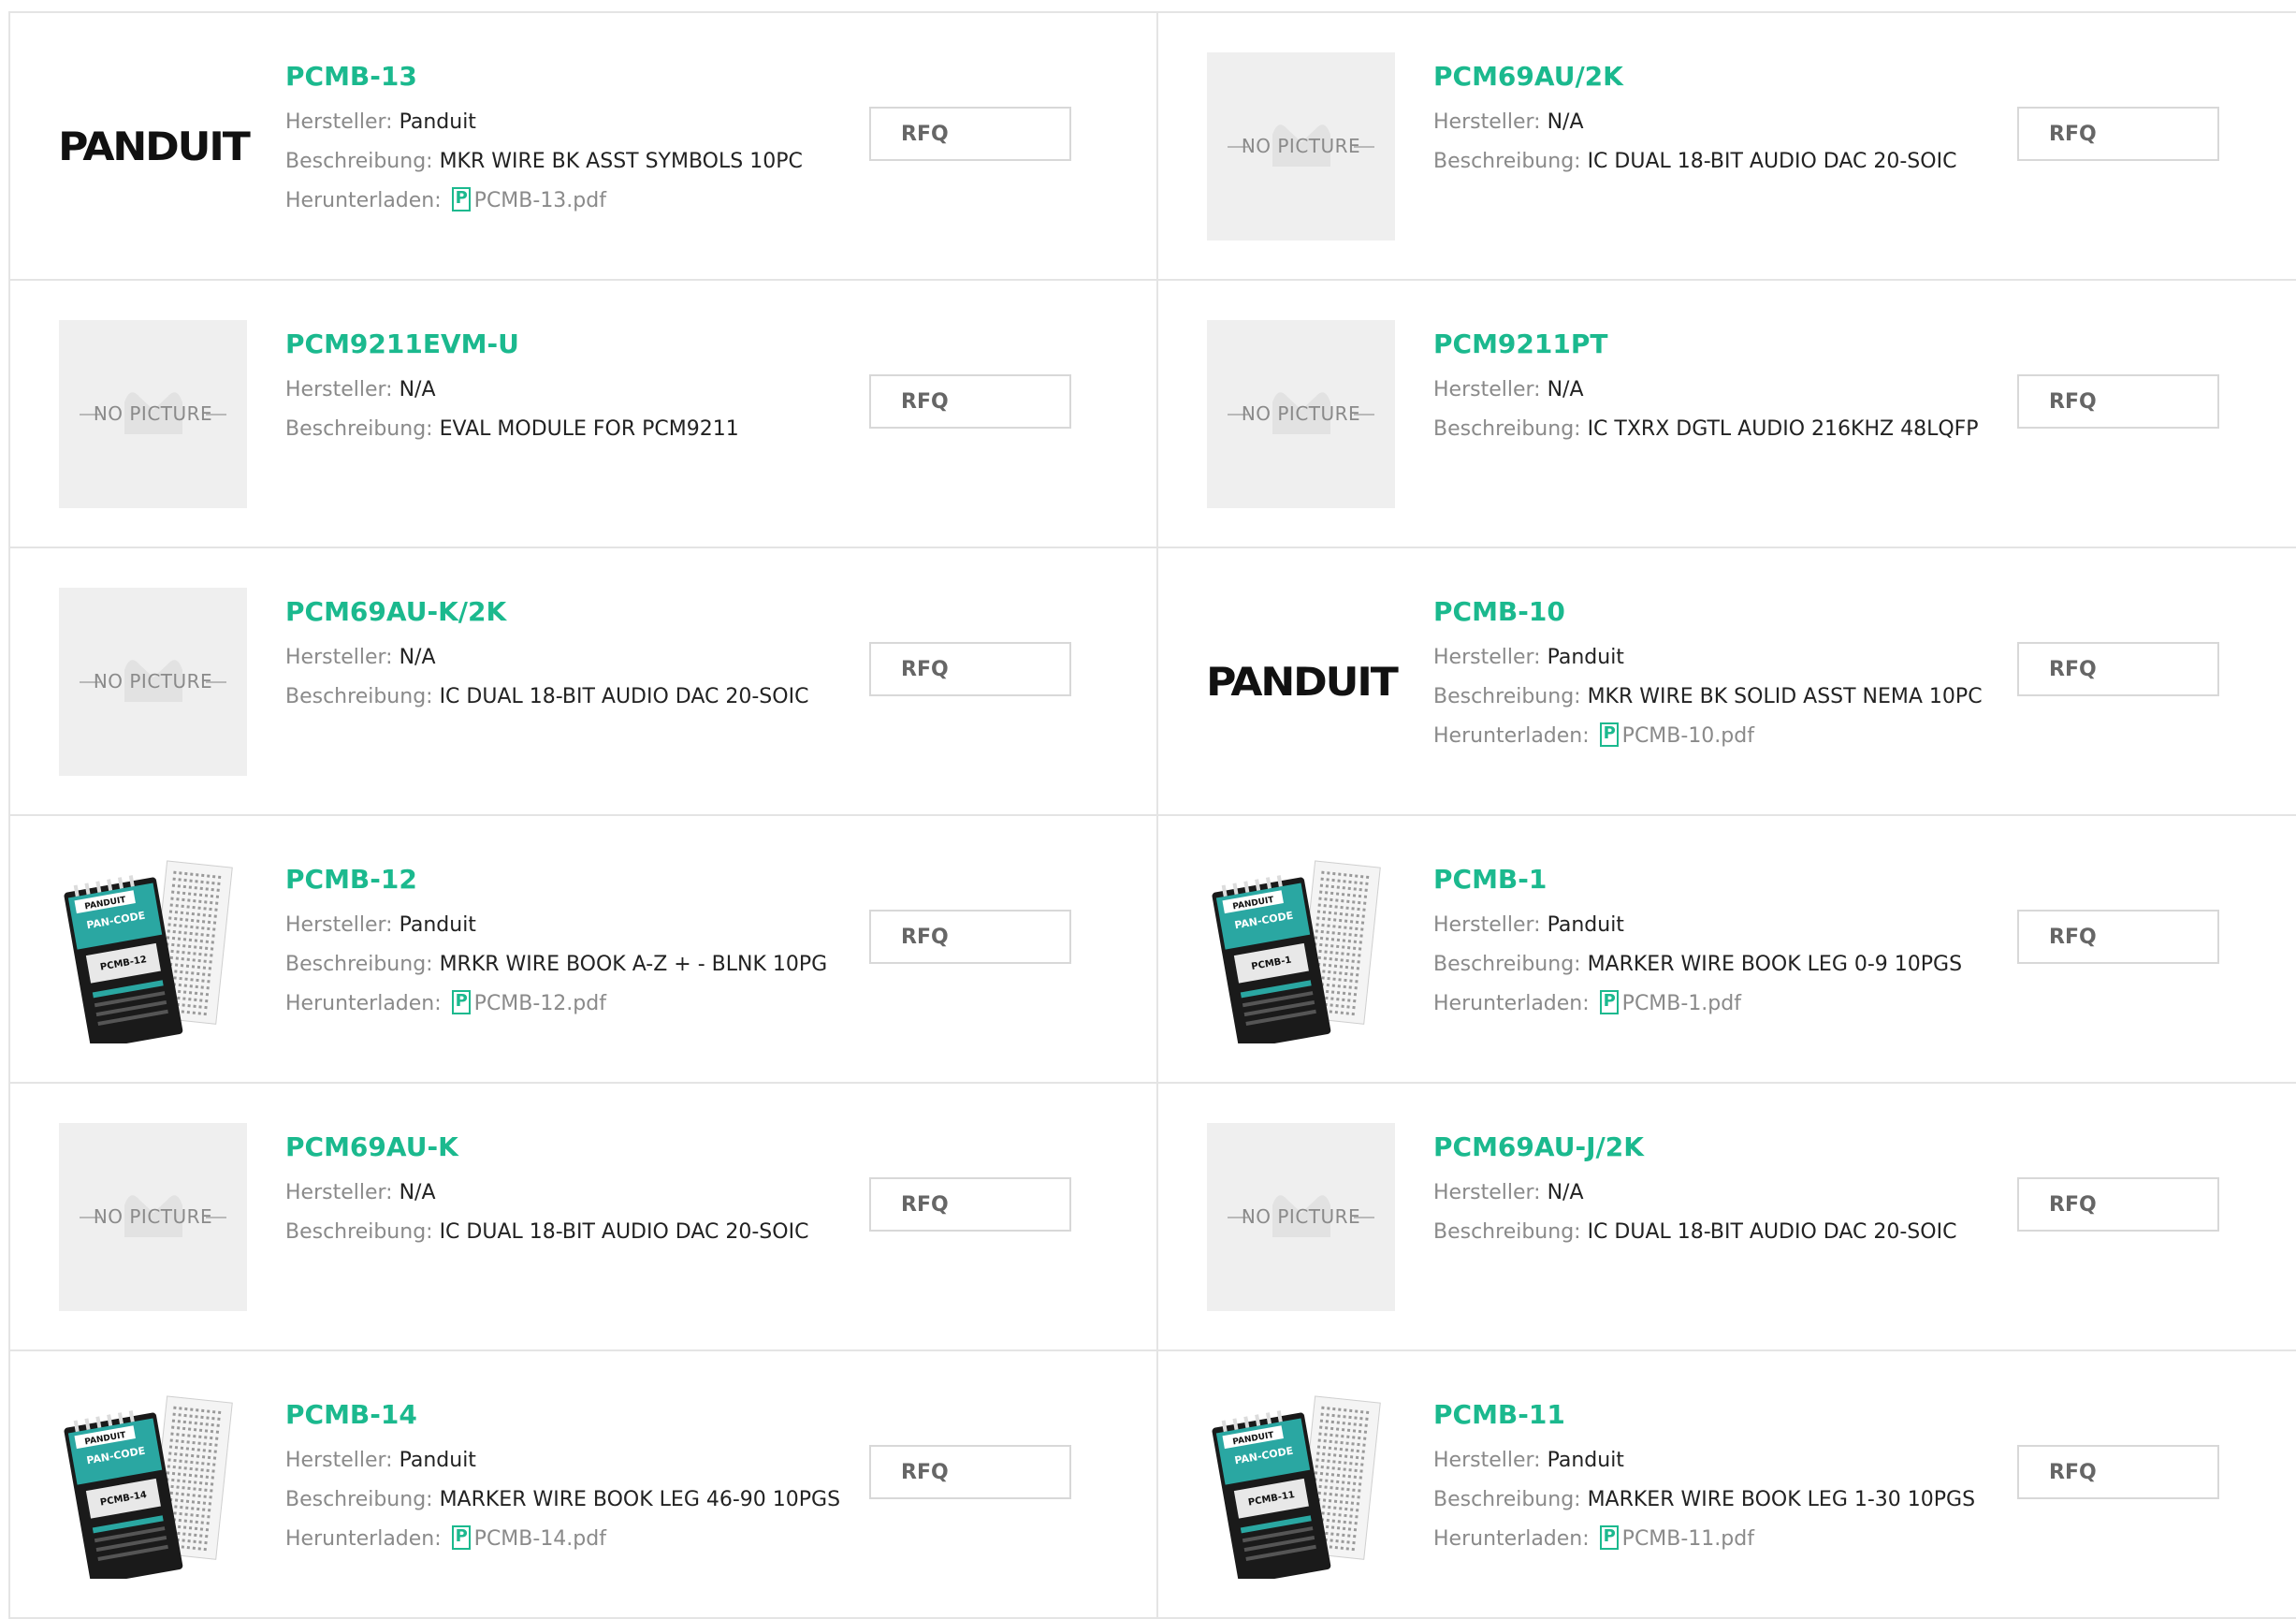 The width and height of the screenshot is (2296, 1619). I want to click on download-row: Herunterladen: P PCMB-1.pdf, so click(1714, 1004).